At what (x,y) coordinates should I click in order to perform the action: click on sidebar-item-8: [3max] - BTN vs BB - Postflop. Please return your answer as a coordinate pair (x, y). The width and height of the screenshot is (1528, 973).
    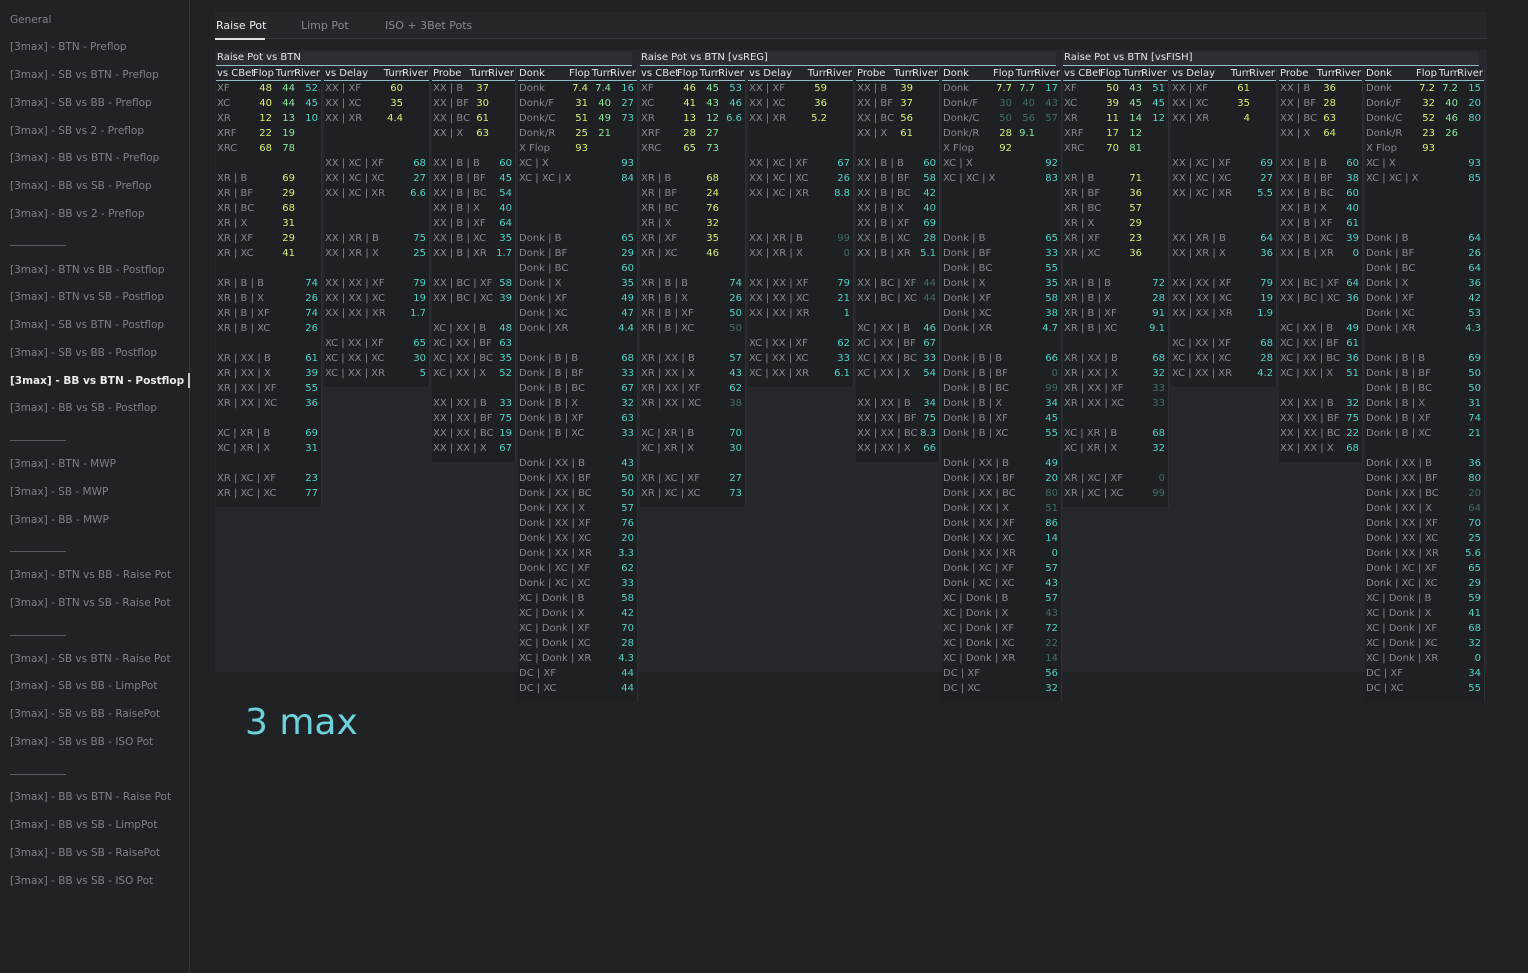
    Looking at the image, I should click on (87, 270).